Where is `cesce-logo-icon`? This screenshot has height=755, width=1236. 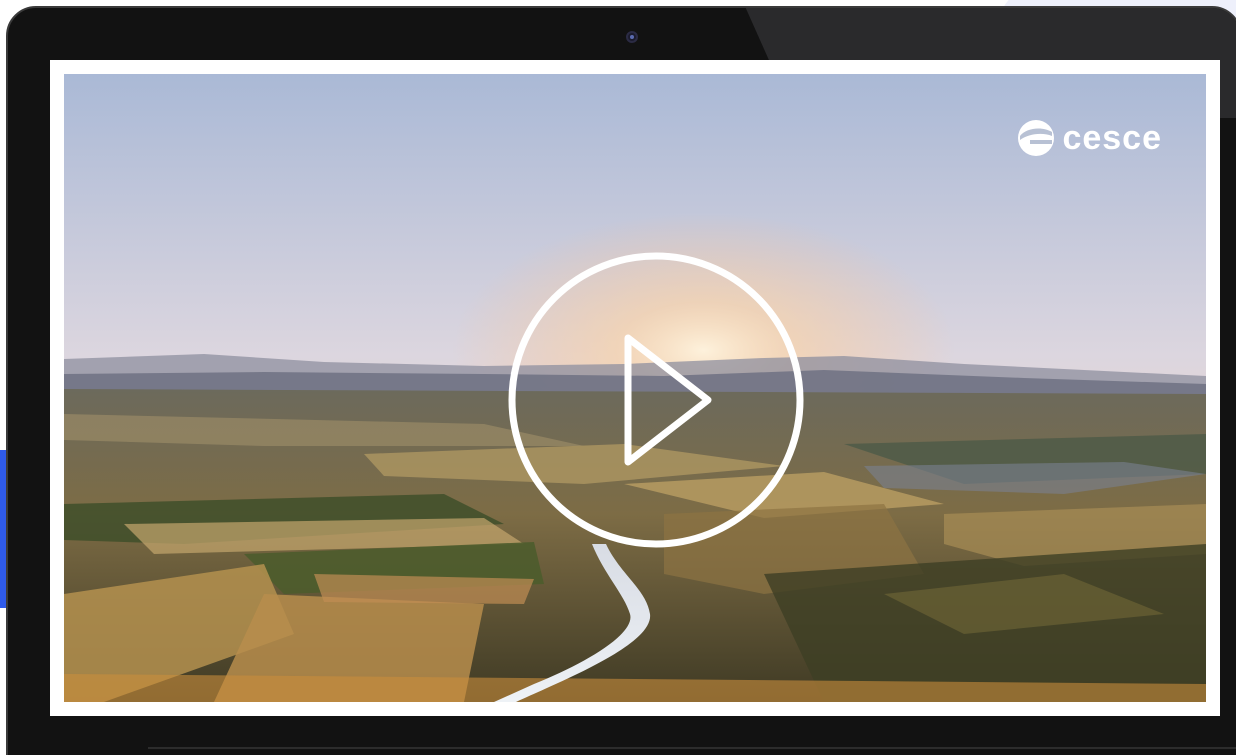 cesce-logo-icon is located at coordinates (1036, 138).